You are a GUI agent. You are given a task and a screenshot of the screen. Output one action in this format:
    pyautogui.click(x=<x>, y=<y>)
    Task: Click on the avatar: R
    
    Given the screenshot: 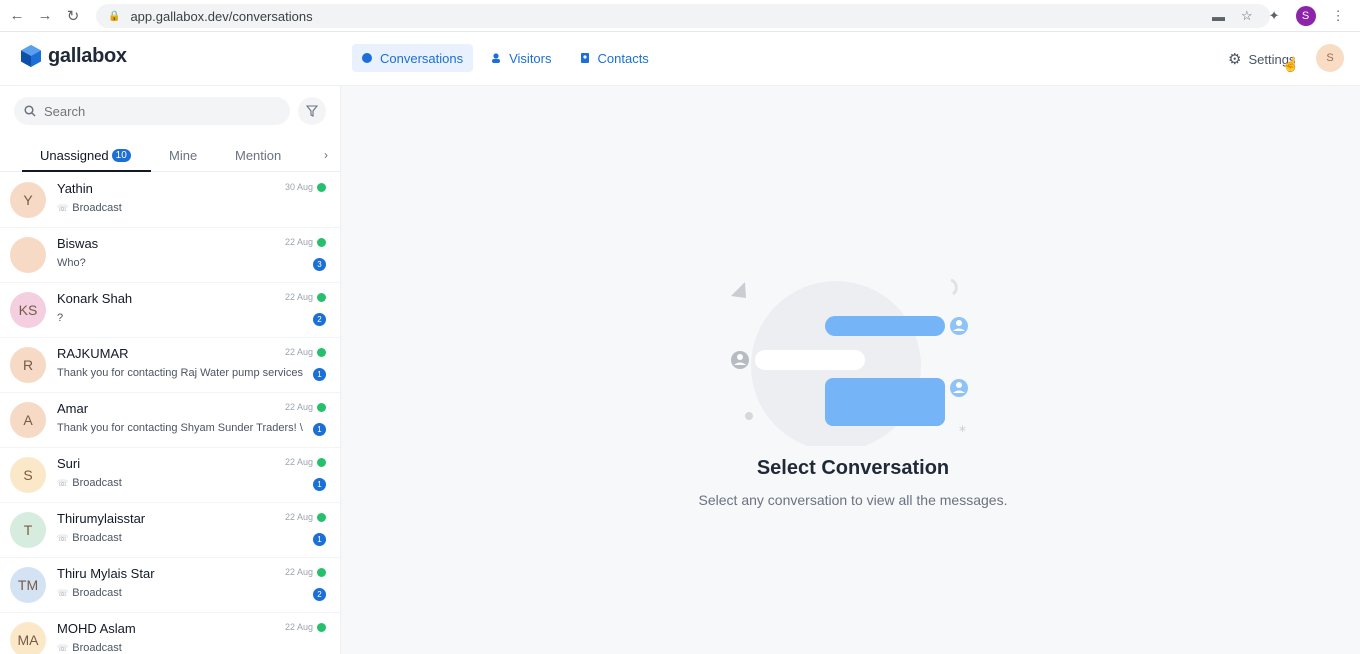 What is the action you would take?
    pyautogui.click(x=28, y=365)
    